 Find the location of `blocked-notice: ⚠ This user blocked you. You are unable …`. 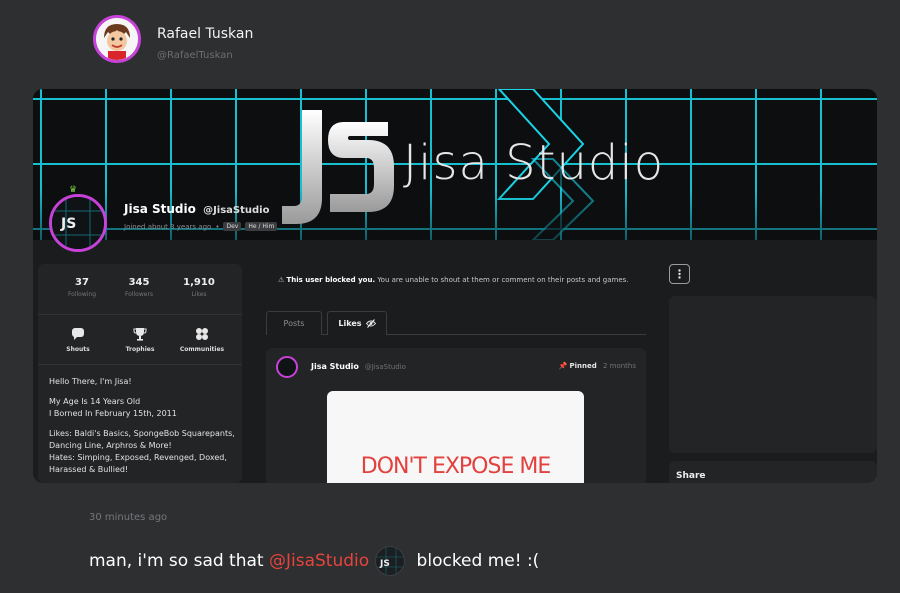

blocked-notice: ⚠ This user blocked you. You are unable … is located at coordinates (453, 280).